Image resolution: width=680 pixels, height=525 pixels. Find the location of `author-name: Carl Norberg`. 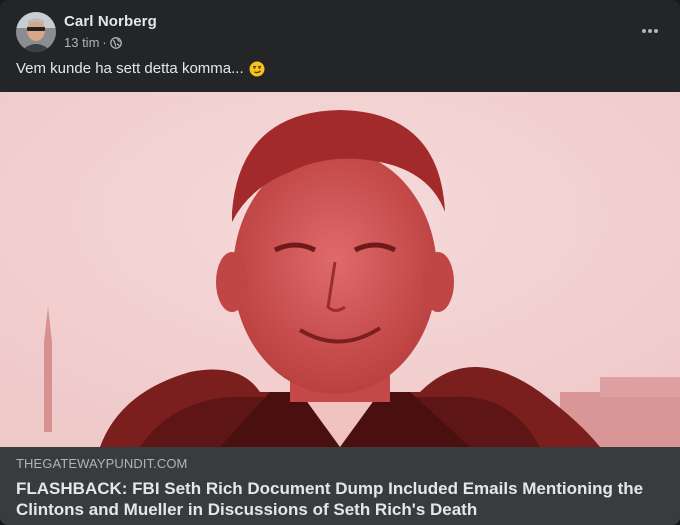

author-name: Carl Norberg is located at coordinates (110, 21).